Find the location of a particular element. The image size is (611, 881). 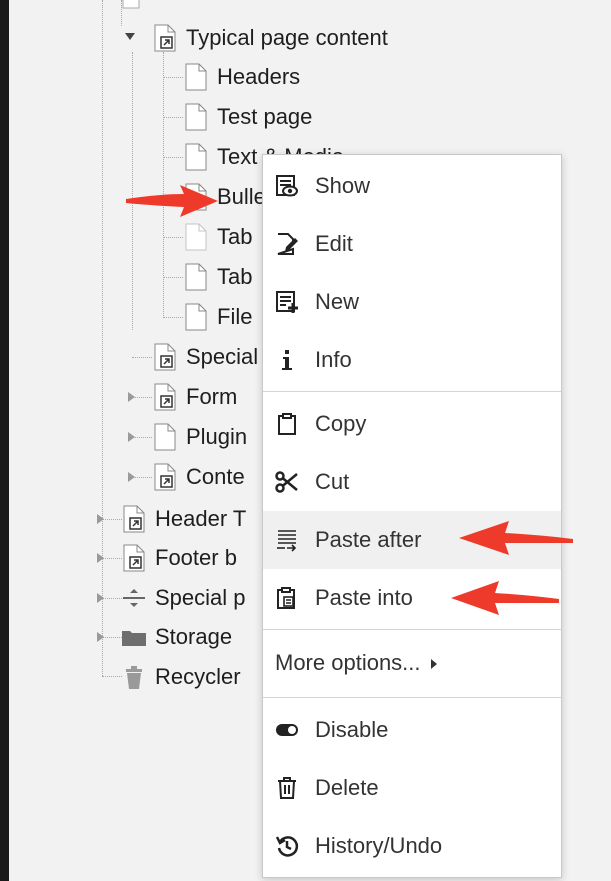

tree-node-label: Form is located at coordinates (212, 396).